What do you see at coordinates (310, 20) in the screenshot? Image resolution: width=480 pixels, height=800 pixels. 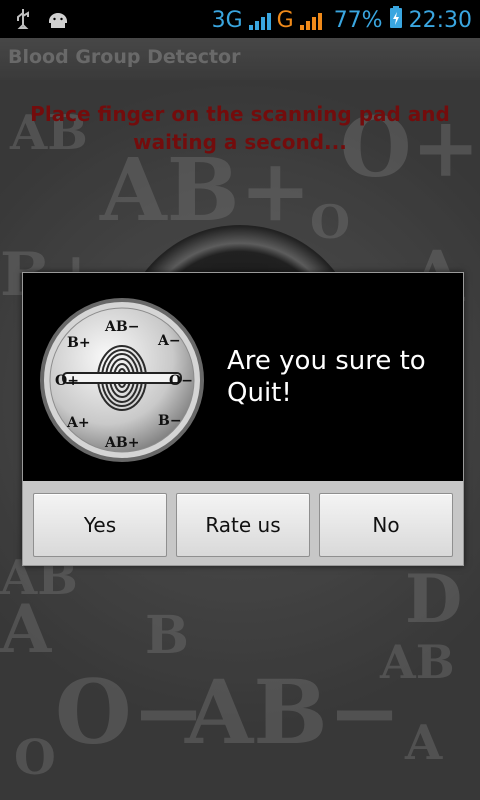 I see `signal-strength-icon-secondary` at bounding box center [310, 20].